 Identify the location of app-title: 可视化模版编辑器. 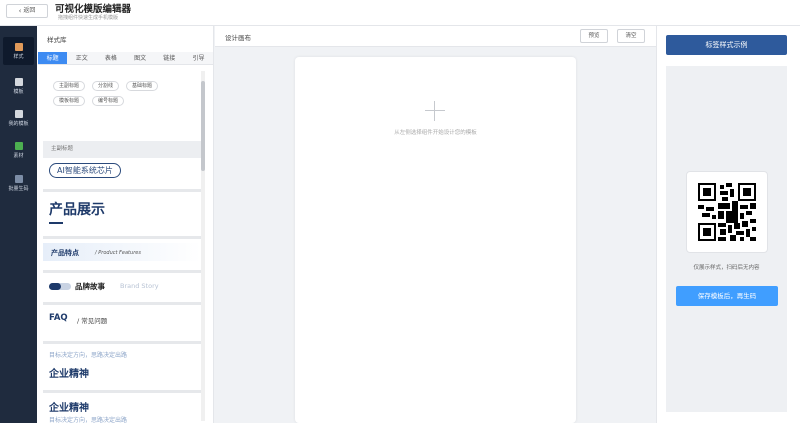
(93, 9).